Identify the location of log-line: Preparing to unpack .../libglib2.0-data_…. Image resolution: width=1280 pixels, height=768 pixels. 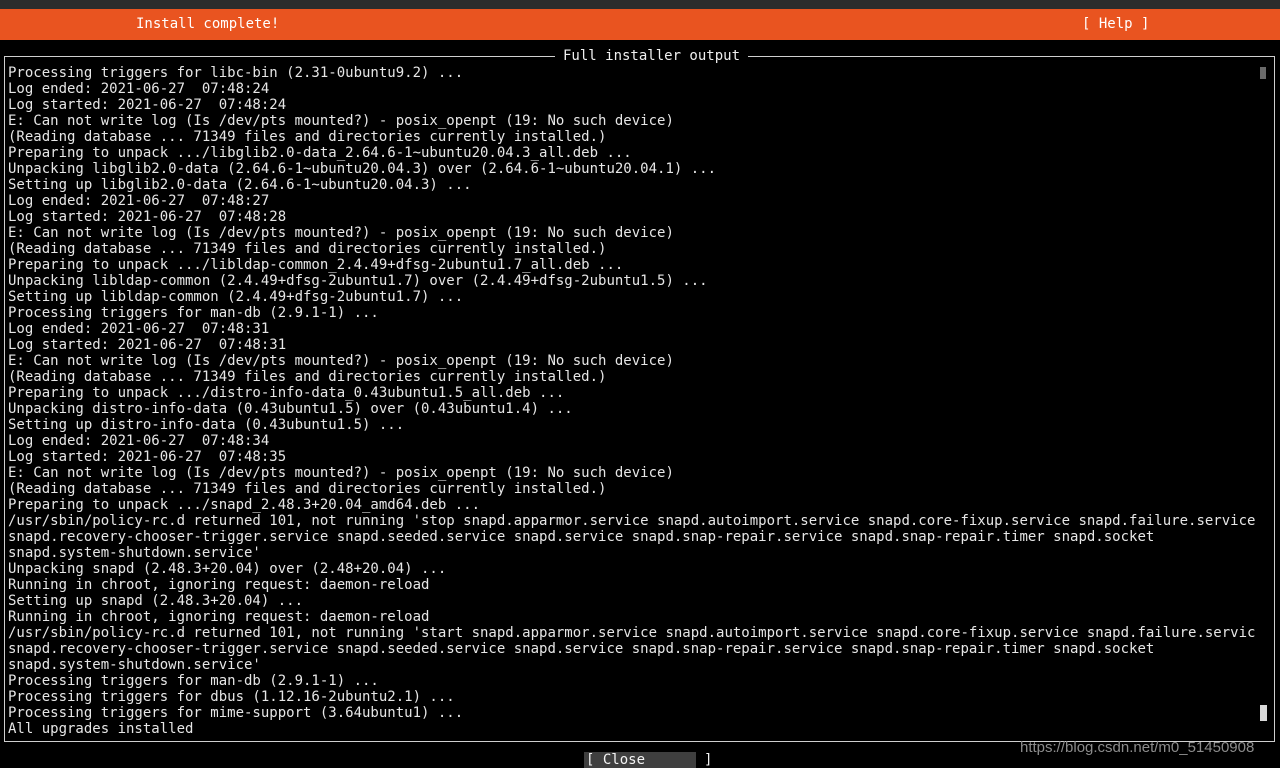
(320, 153).